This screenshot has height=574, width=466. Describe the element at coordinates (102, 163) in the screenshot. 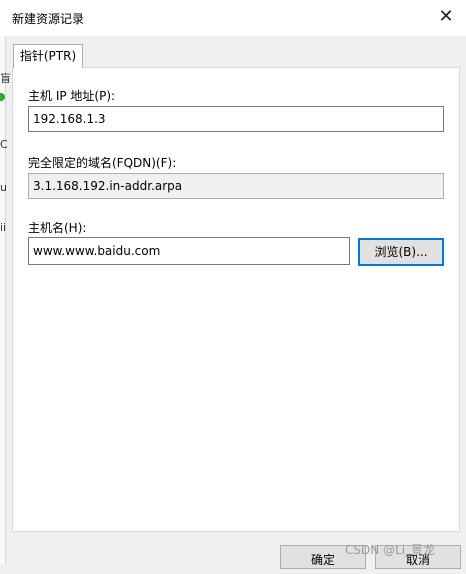

I see `fqdn-label: 完全限定的域名(FQDN)(F):` at that location.